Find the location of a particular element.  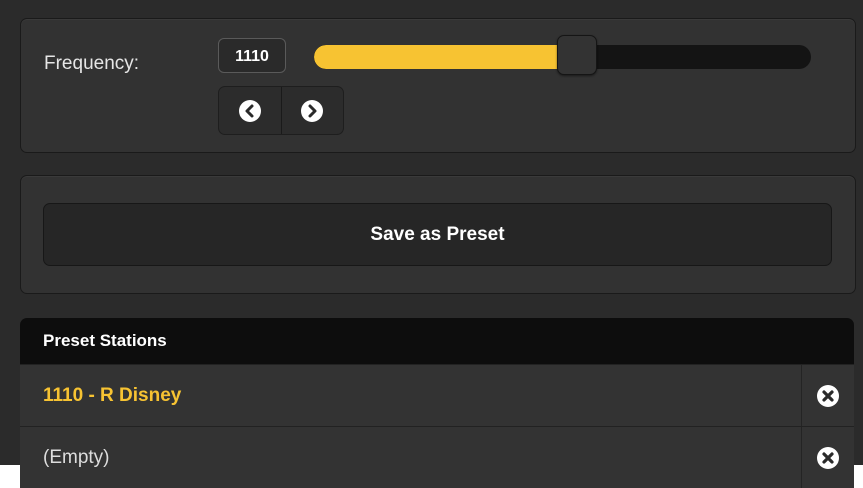

preset-row-1: 1110 - R Disney is located at coordinates (437, 395).